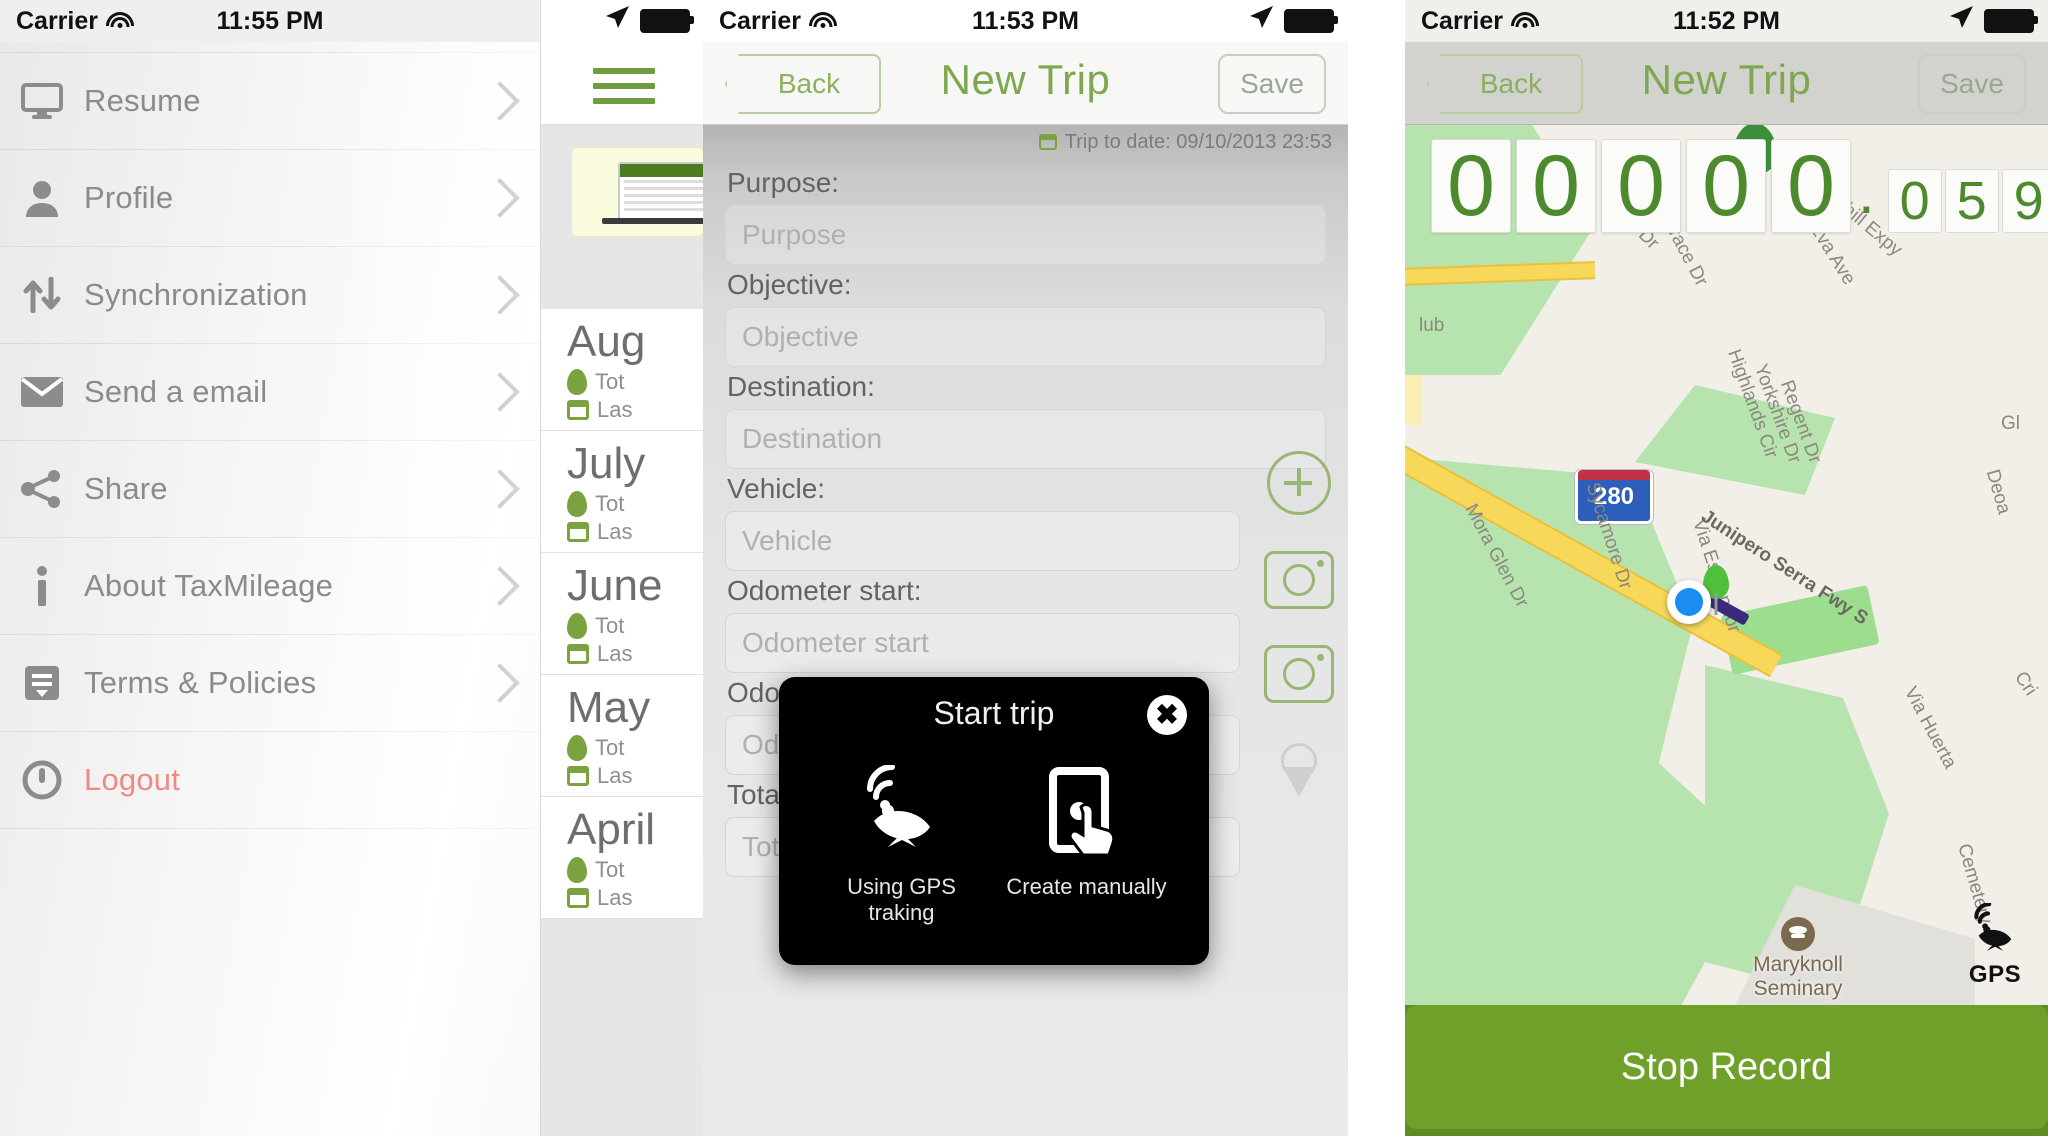 The width and height of the screenshot is (2048, 1136). Describe the element at coordinates (994, 829) in the screenshot. I see `modal-options: Using GPS traking Create manually` at that location.